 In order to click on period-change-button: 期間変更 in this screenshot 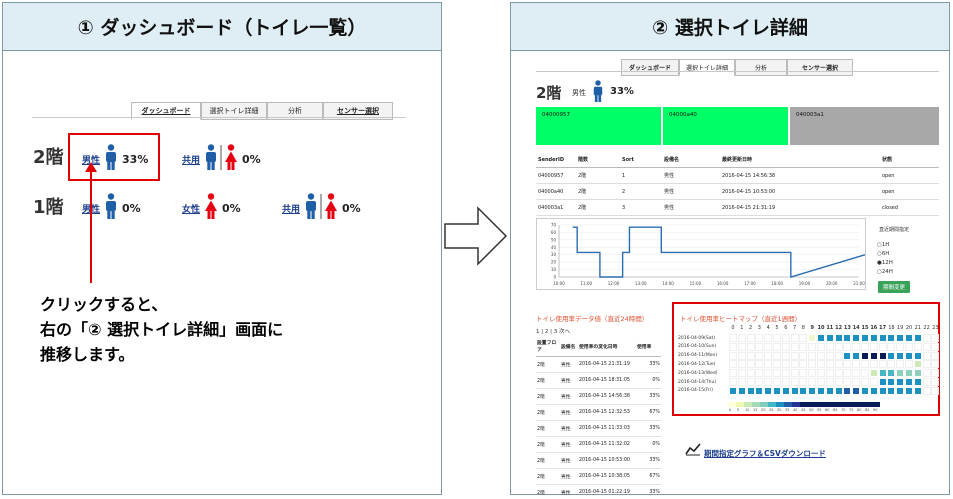, I will do `click(894, 287)`.